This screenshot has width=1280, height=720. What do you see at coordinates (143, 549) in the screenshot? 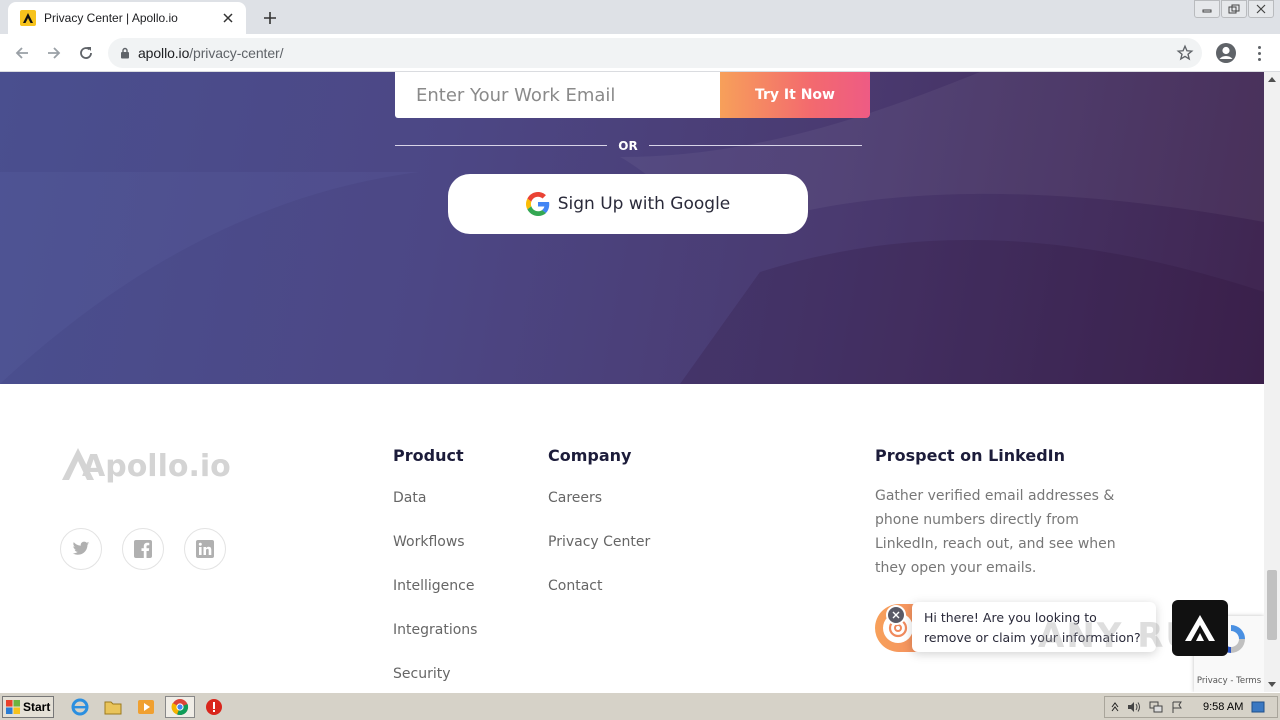
I see `facebook-icon` at bounding box center [143, 549].